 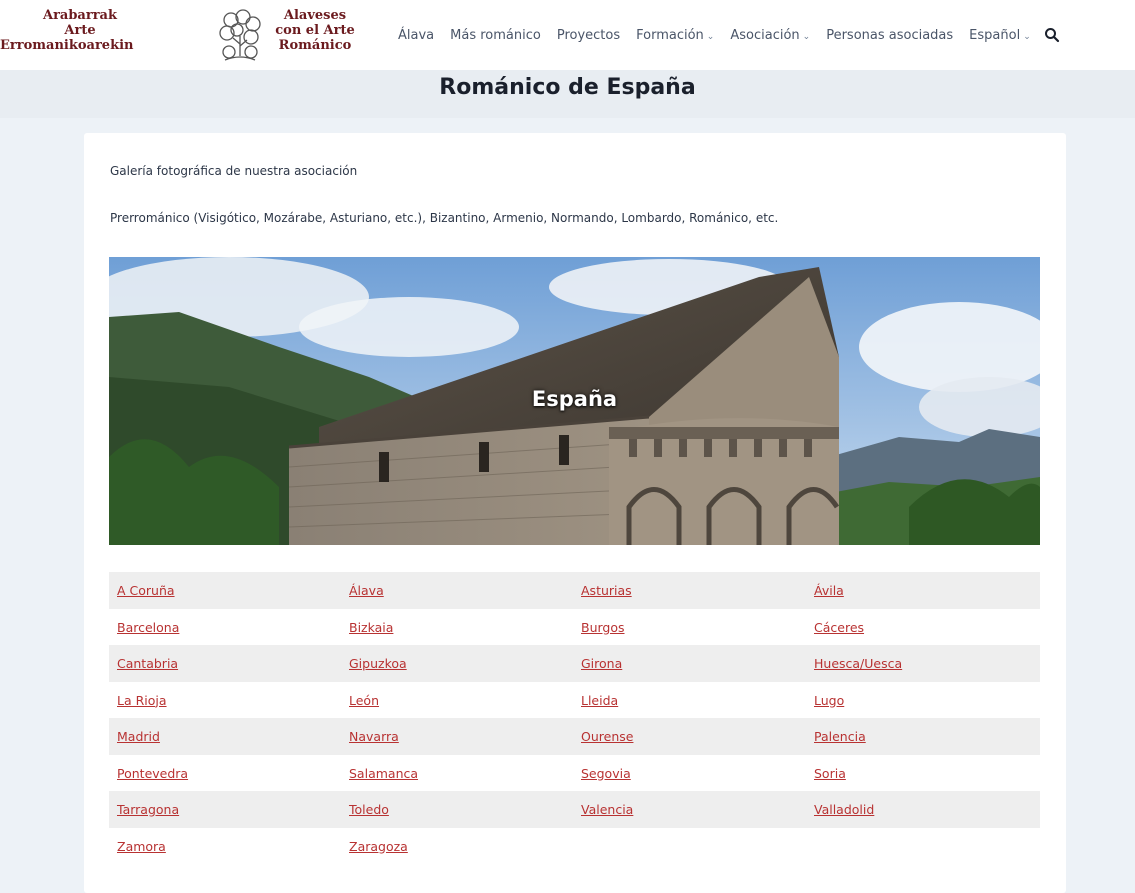 I want to click on nav-item-formacion: Formación ⌄, so click(x=675, y=35).